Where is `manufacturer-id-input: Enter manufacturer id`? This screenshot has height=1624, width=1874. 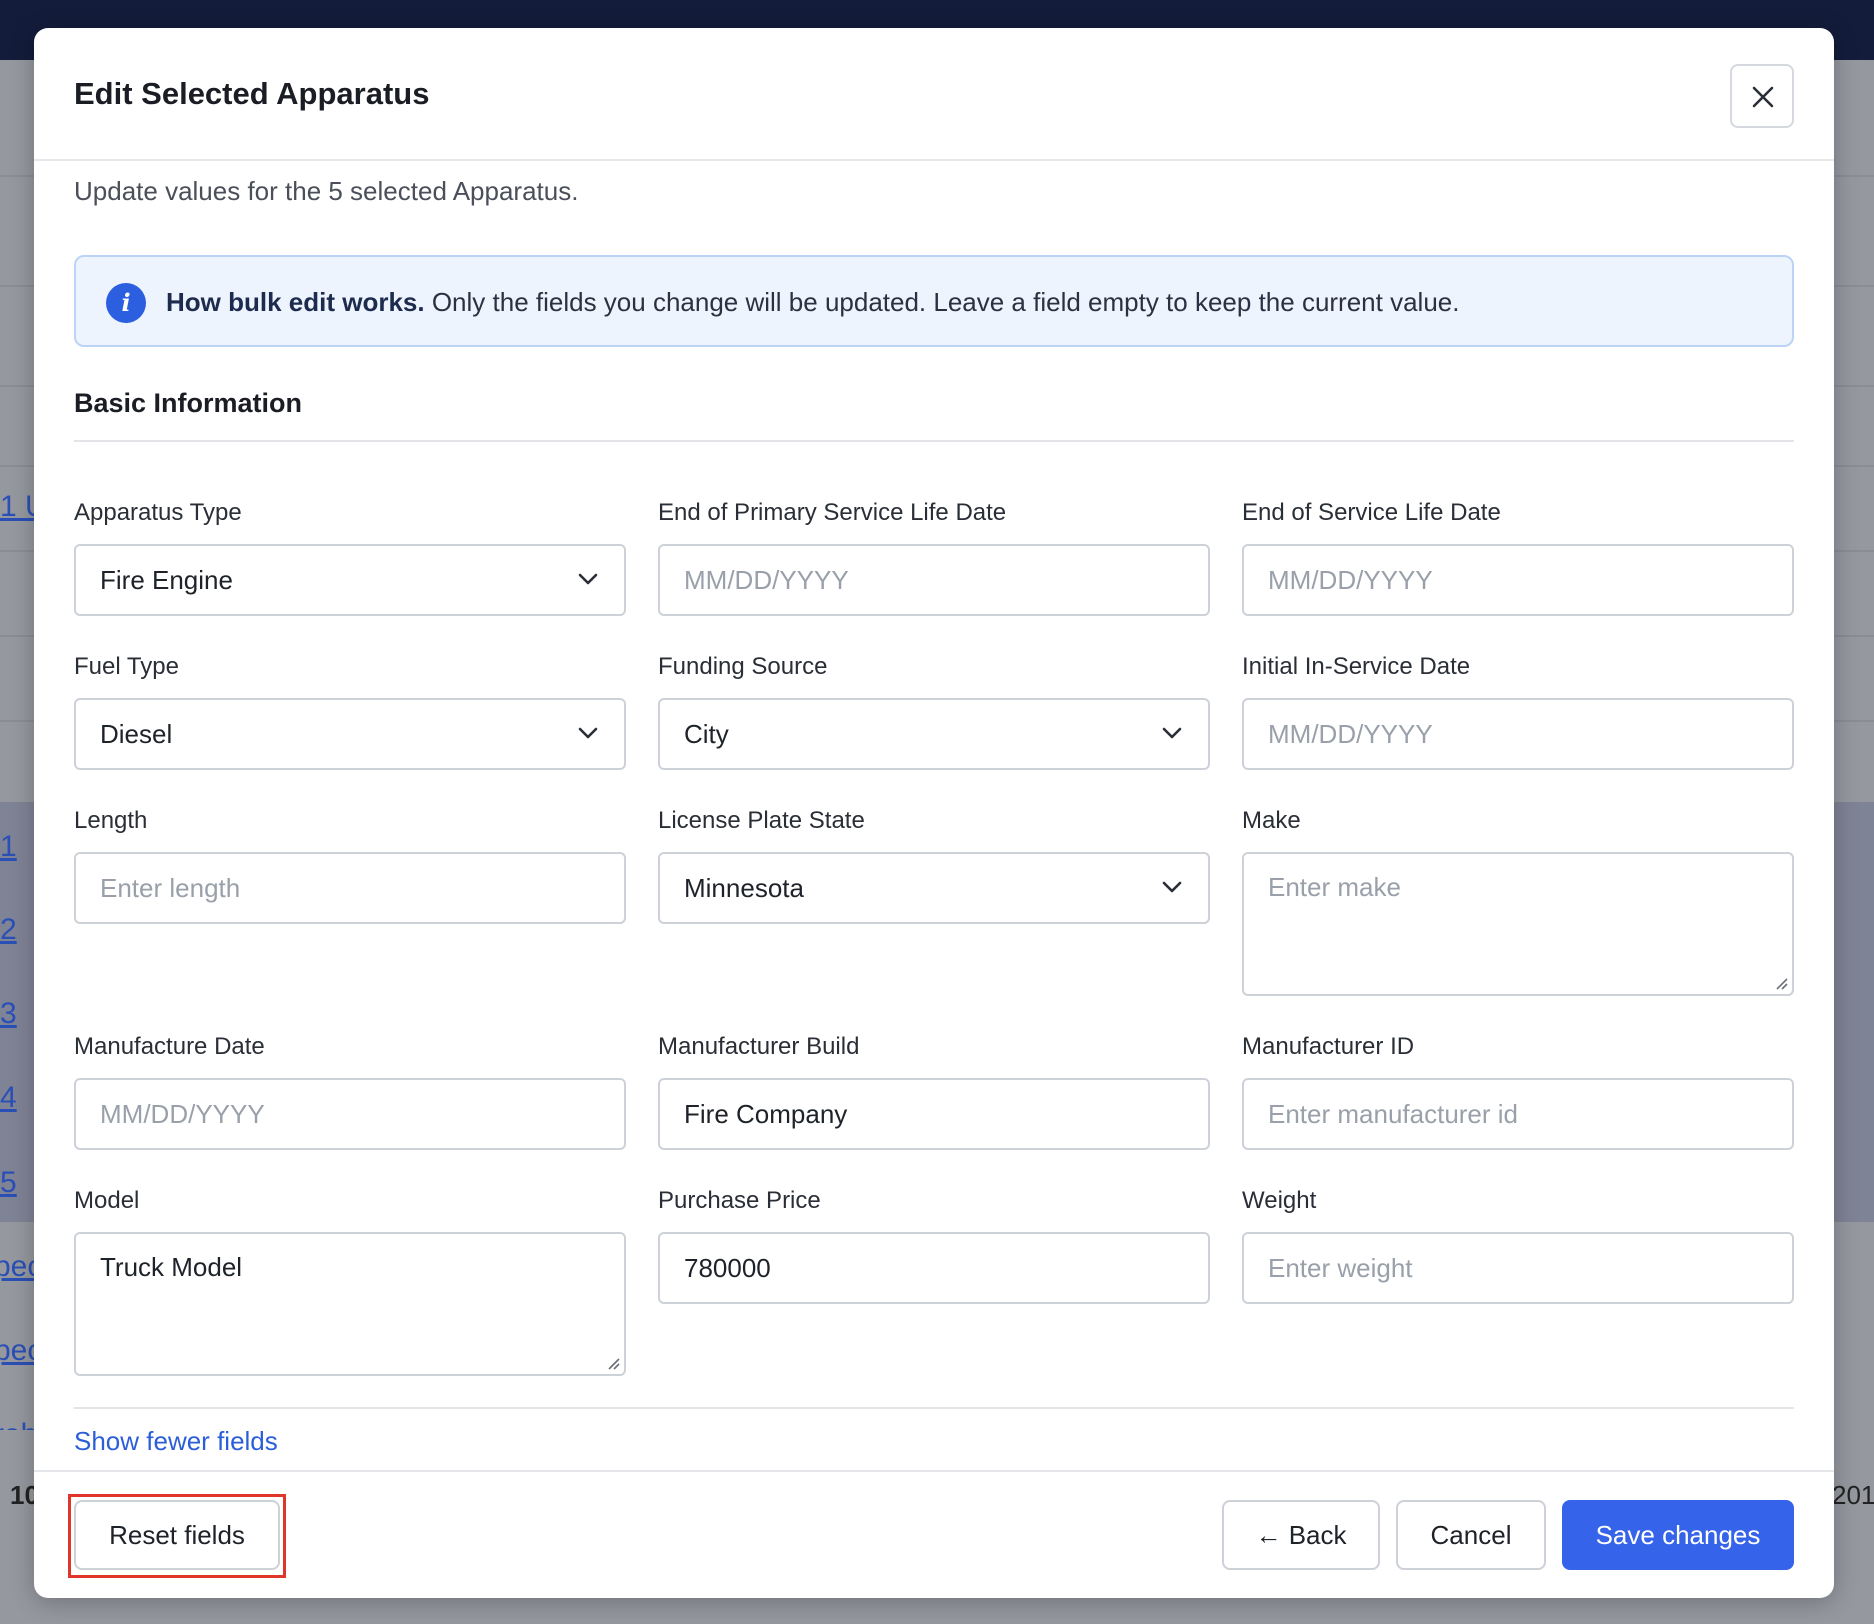 manufacturer-id-input: Enter manufacturer id is located at coordinates (1518, 1114).